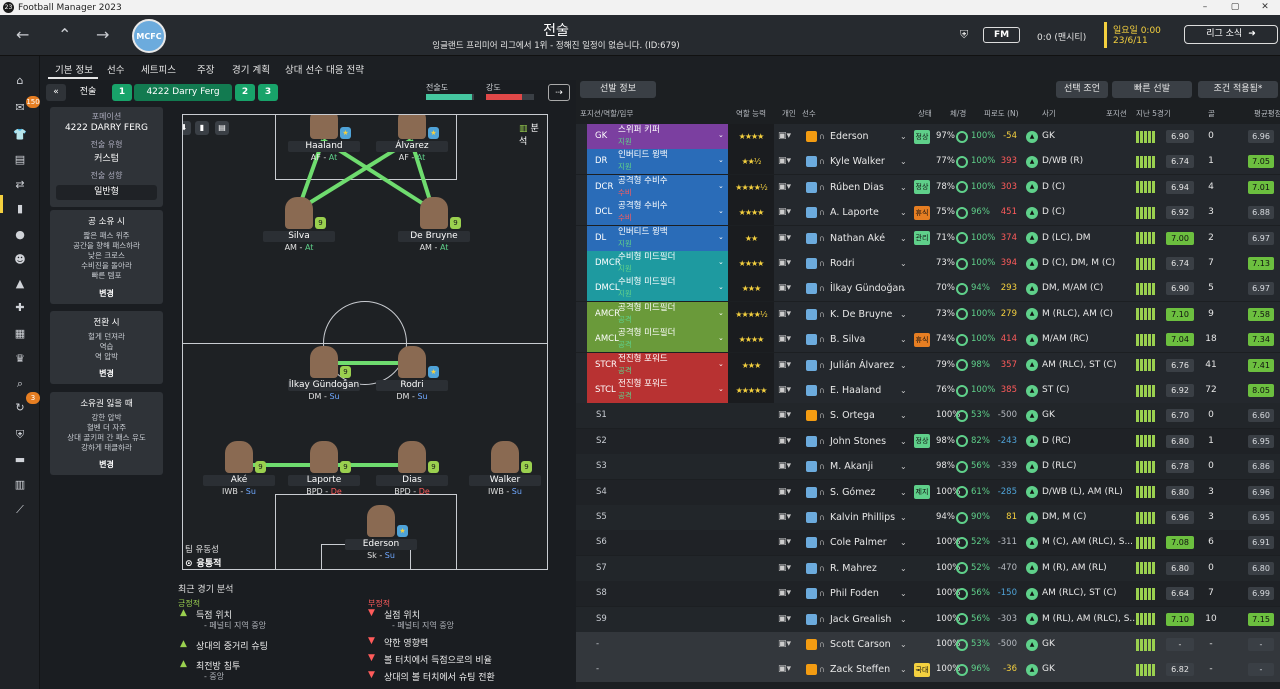 Image resolution: width=1280 pixels, height=689 pixels. What do you see at coordinates (1061, 36) in the screenshot?
I see `score-label: 0:0 (맨시티)` at bounding box center [1061, 36].